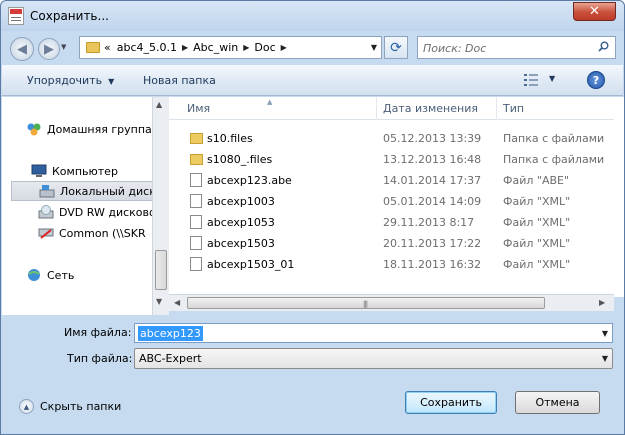 The image size is (625, 435). What do you see at coordinates (89, 275) in the screenshot?
I see `nav-item-network: Сеть` at bounding box center [89, 275].